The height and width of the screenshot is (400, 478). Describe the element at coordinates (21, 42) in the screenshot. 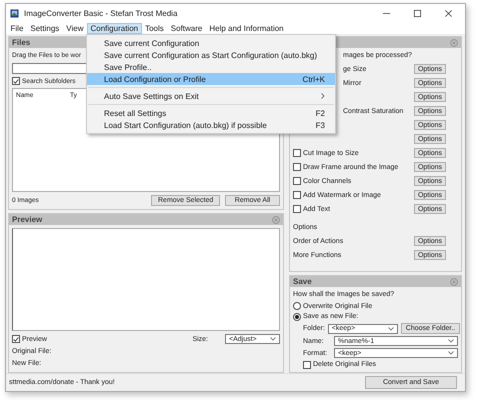

I see `panel-title: Files` at that location.